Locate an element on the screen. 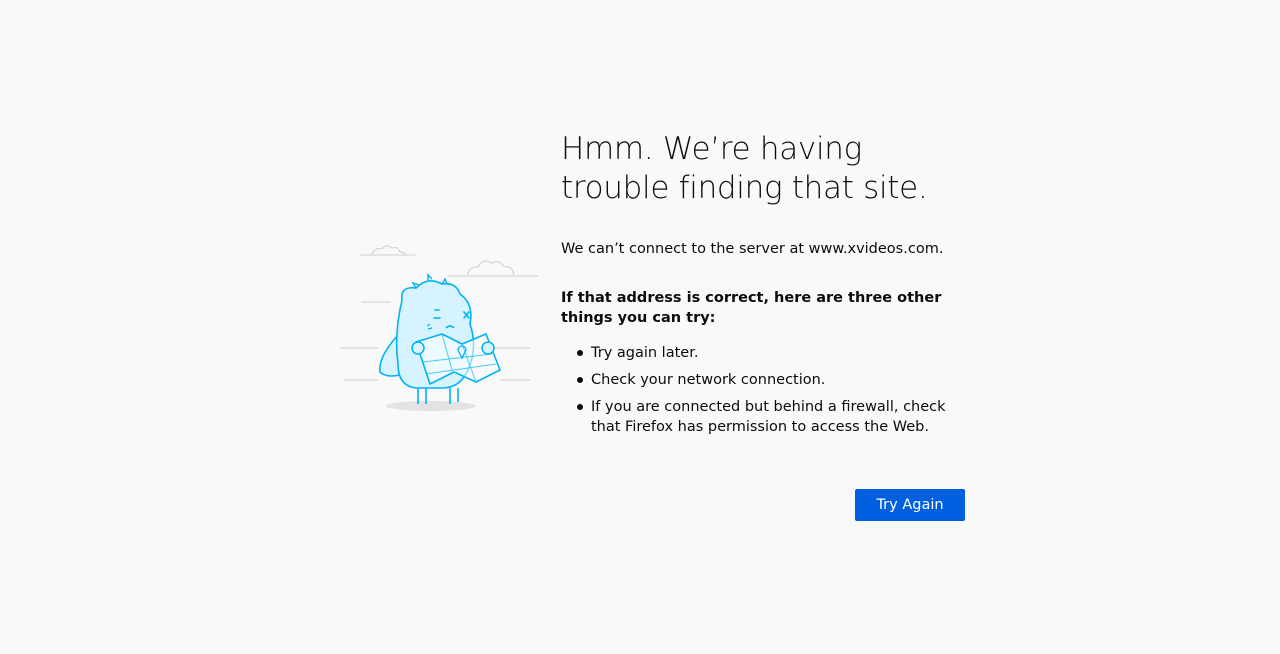  try-again-button: Try Again is located at coordinates (910, 505).